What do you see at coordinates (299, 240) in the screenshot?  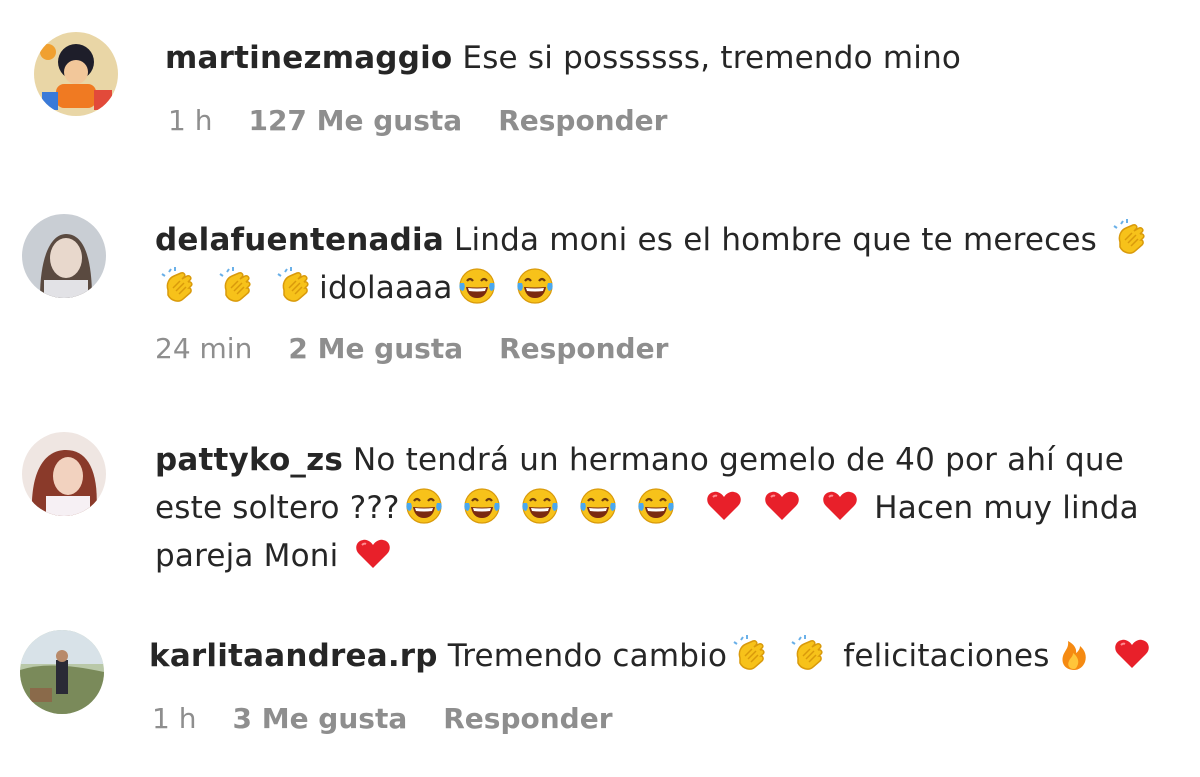 I see `comment-username: delafuentenadia` at bounding box center [299, 240].